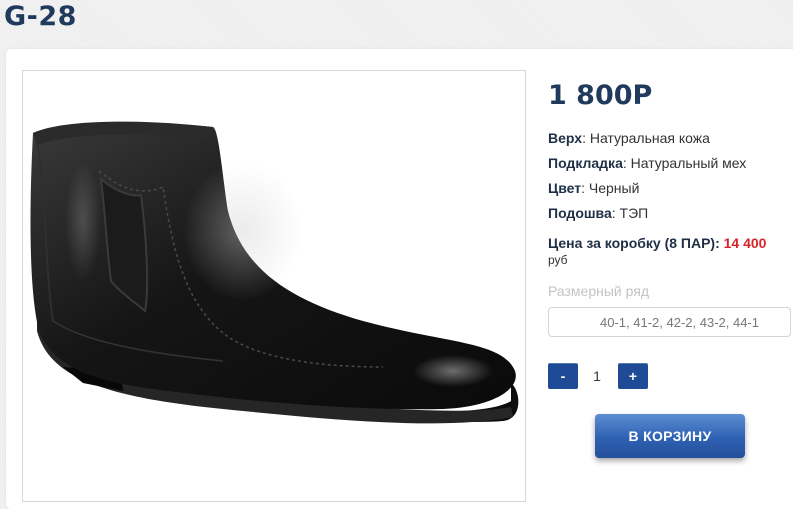  I want to click on product-price: 1 800Р, so click(600, 95).